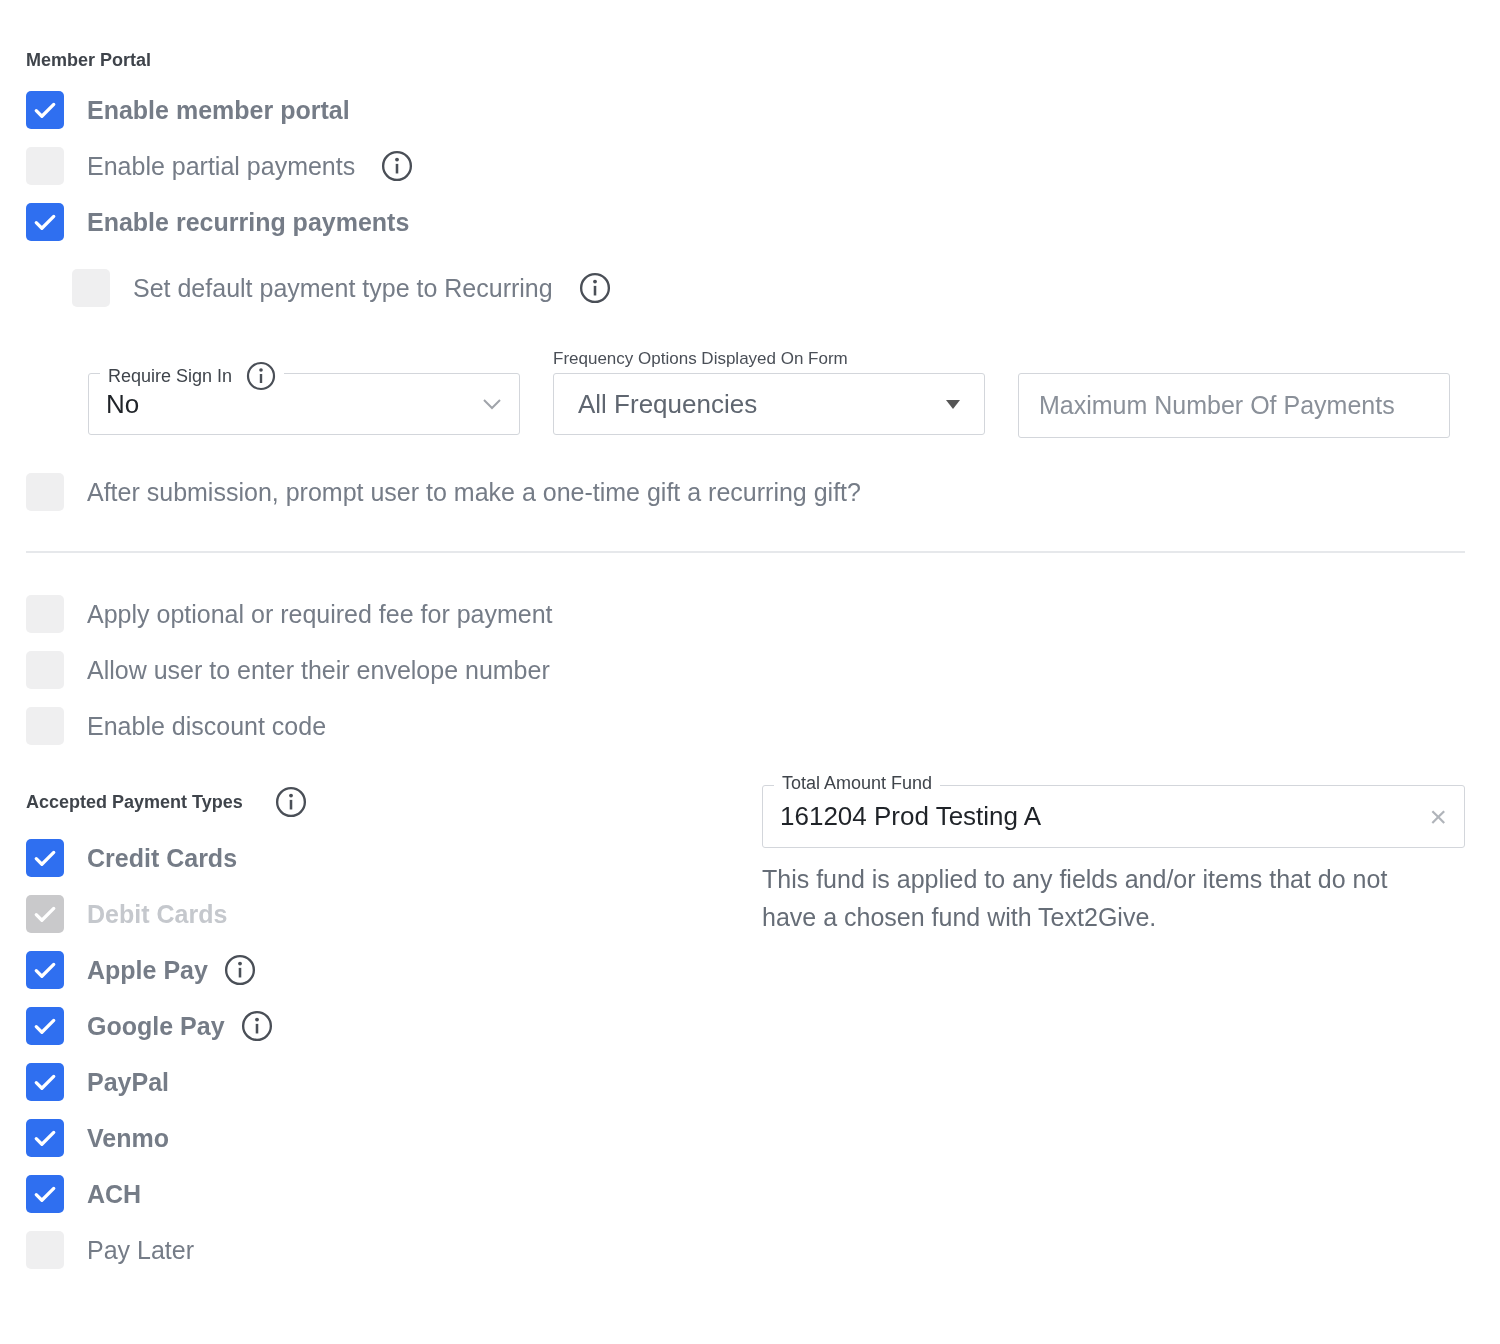  I want to click on option-label: Enable recurring payments, so click(248, 222).